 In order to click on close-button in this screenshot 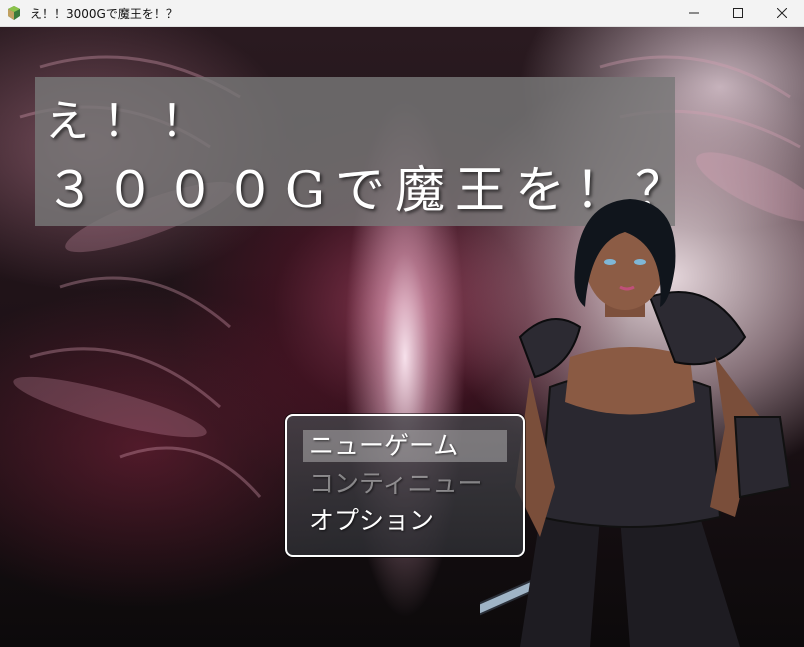, I will do `click(782, 13)`.